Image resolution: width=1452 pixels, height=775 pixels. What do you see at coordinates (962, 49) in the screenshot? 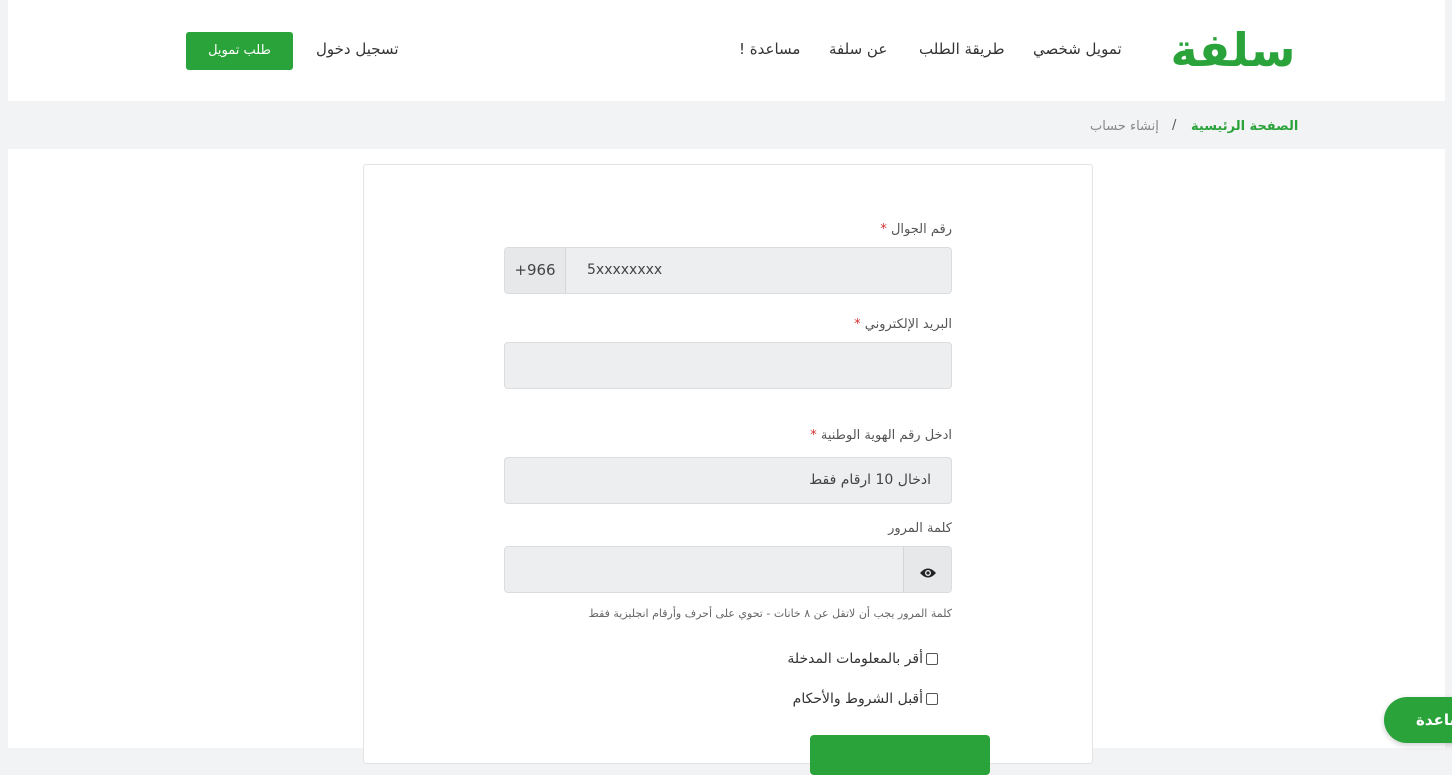
I see `nav-item-how-to-apply: طريقة الطلب` at bounding box center [962, 49].